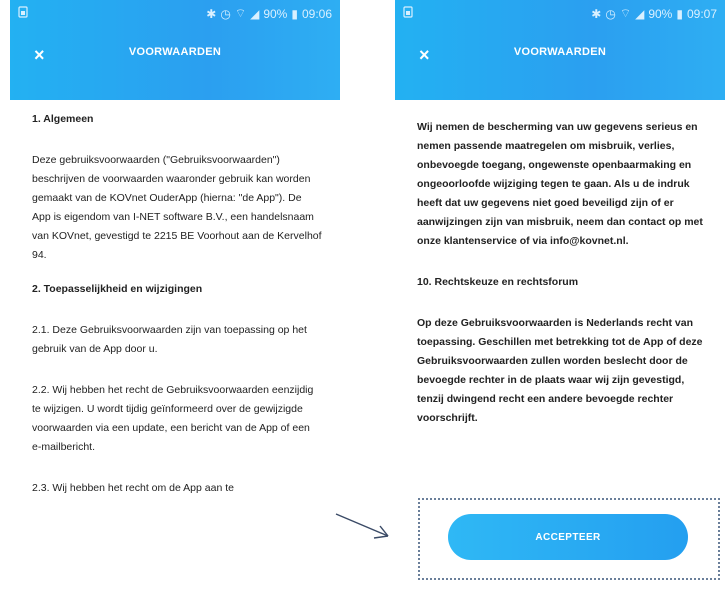 The image size is (727, 616). I want to click on accept-highlight: ACCEPTEER, so click(569, 539).